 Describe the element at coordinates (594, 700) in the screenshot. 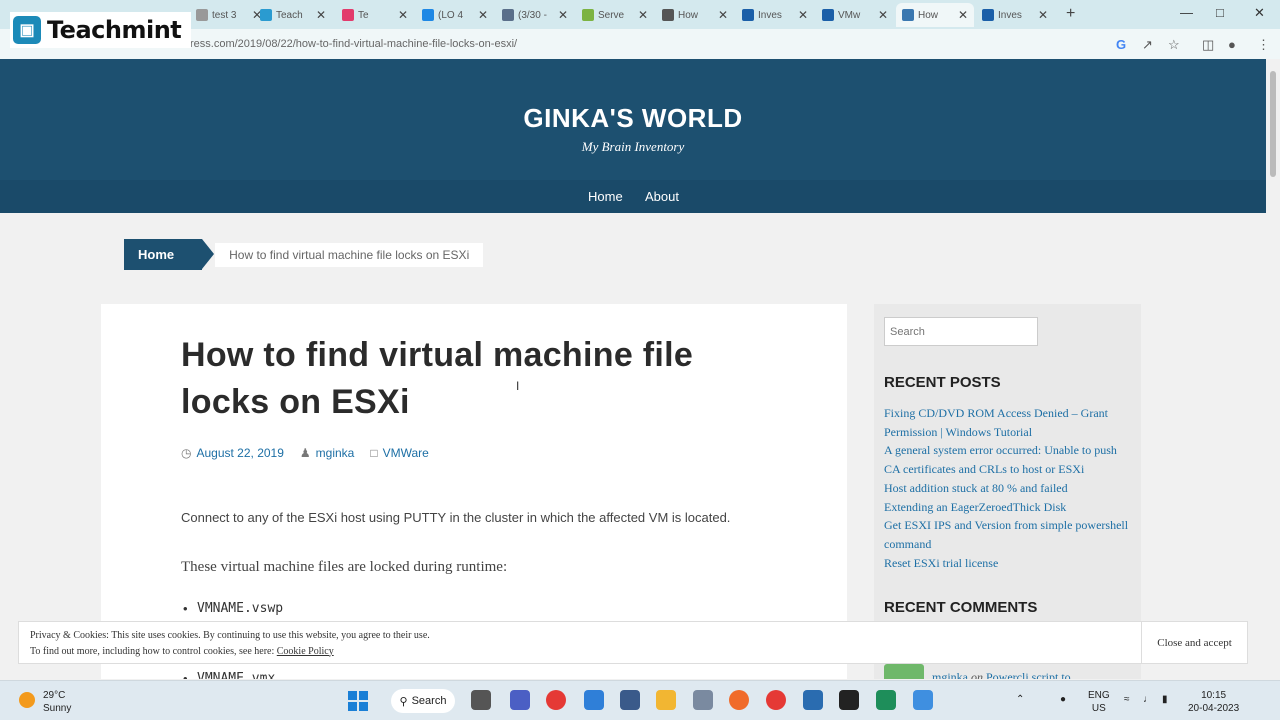

I see `edge-icon` at that location.